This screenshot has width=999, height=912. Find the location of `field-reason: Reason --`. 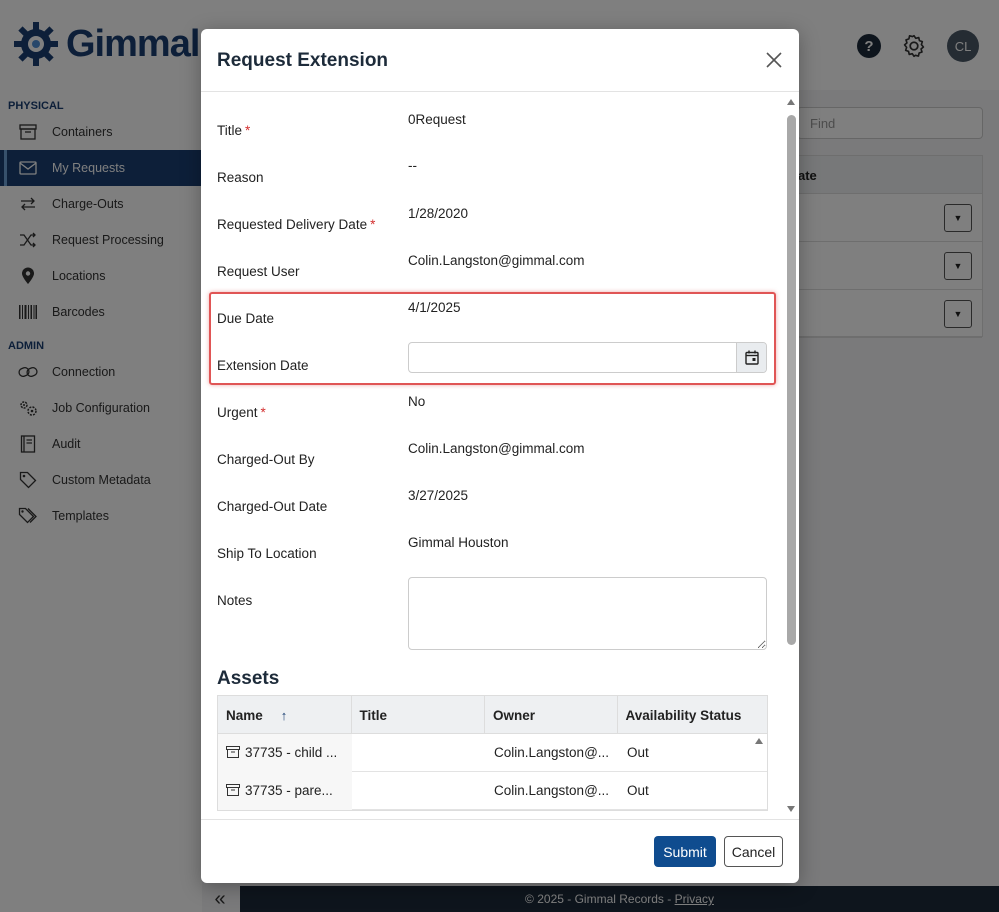

field-reason: Reason -- is located at coordinates (497, 177).